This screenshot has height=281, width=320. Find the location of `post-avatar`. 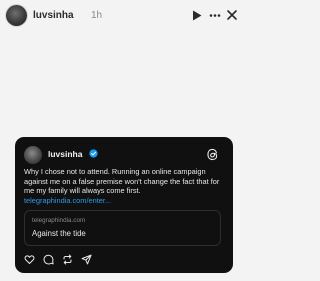

post-avatar is located at coordinates (33, 155).